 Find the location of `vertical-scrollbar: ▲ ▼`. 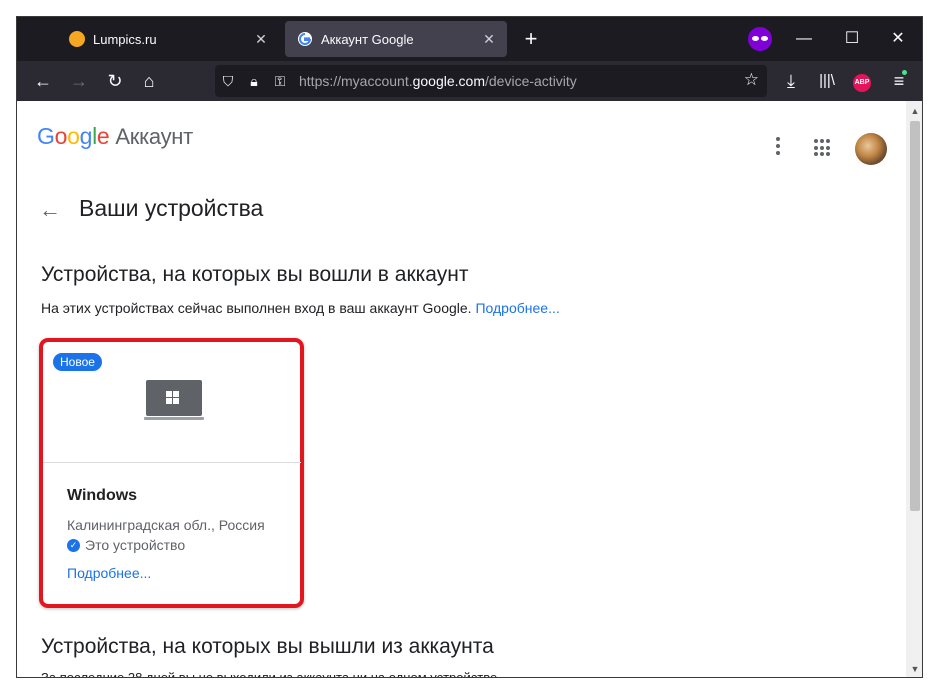

vertical-scrollbar: ▲ ▼ is located at coordinates (914, 389).